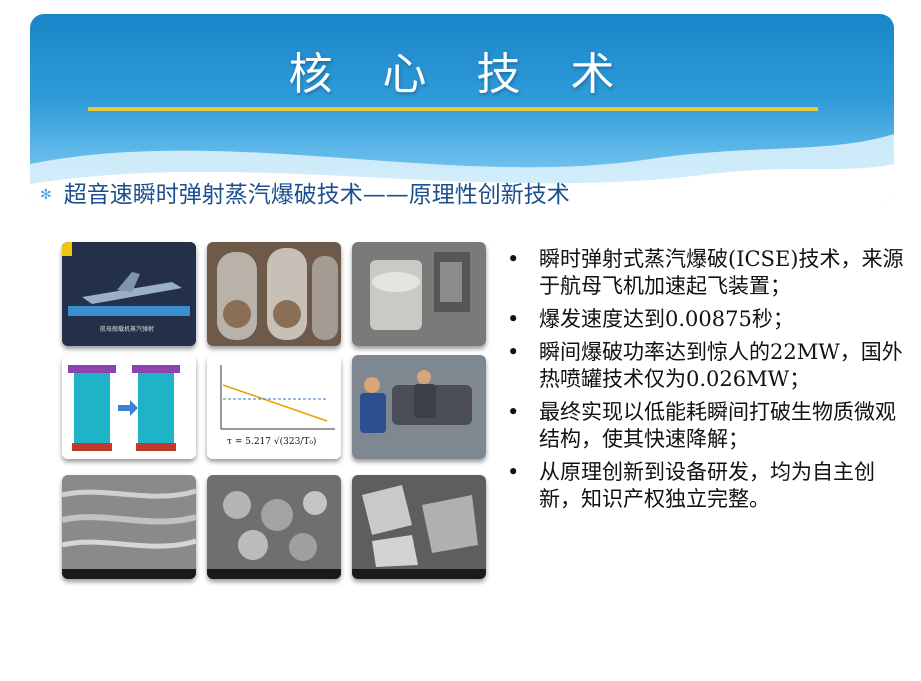  What do you see at coordinates (460, 74) in the screenshot?
I see `slide-title: 核 心 技 术` at bounding box center [460, 74].